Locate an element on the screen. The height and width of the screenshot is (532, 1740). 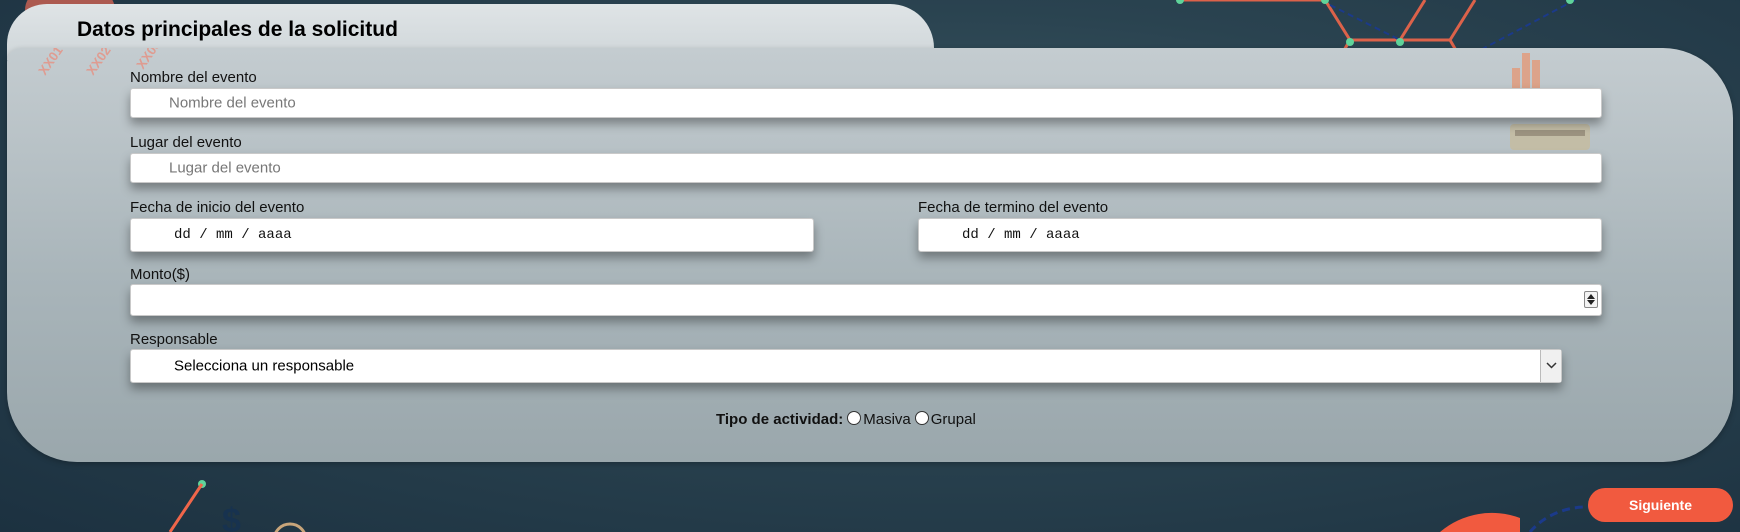
end-date-input: dd / mm / aaaa is located at coordinates (1260, 235).